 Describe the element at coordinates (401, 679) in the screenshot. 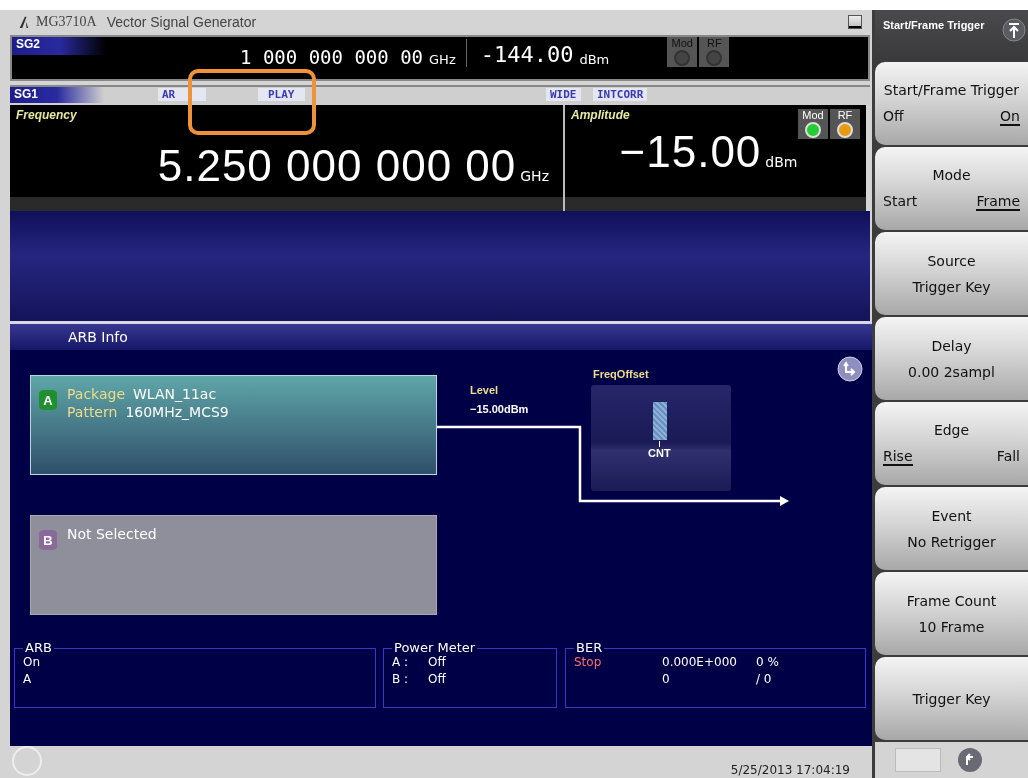

I see `summary-text: B :` at that location.